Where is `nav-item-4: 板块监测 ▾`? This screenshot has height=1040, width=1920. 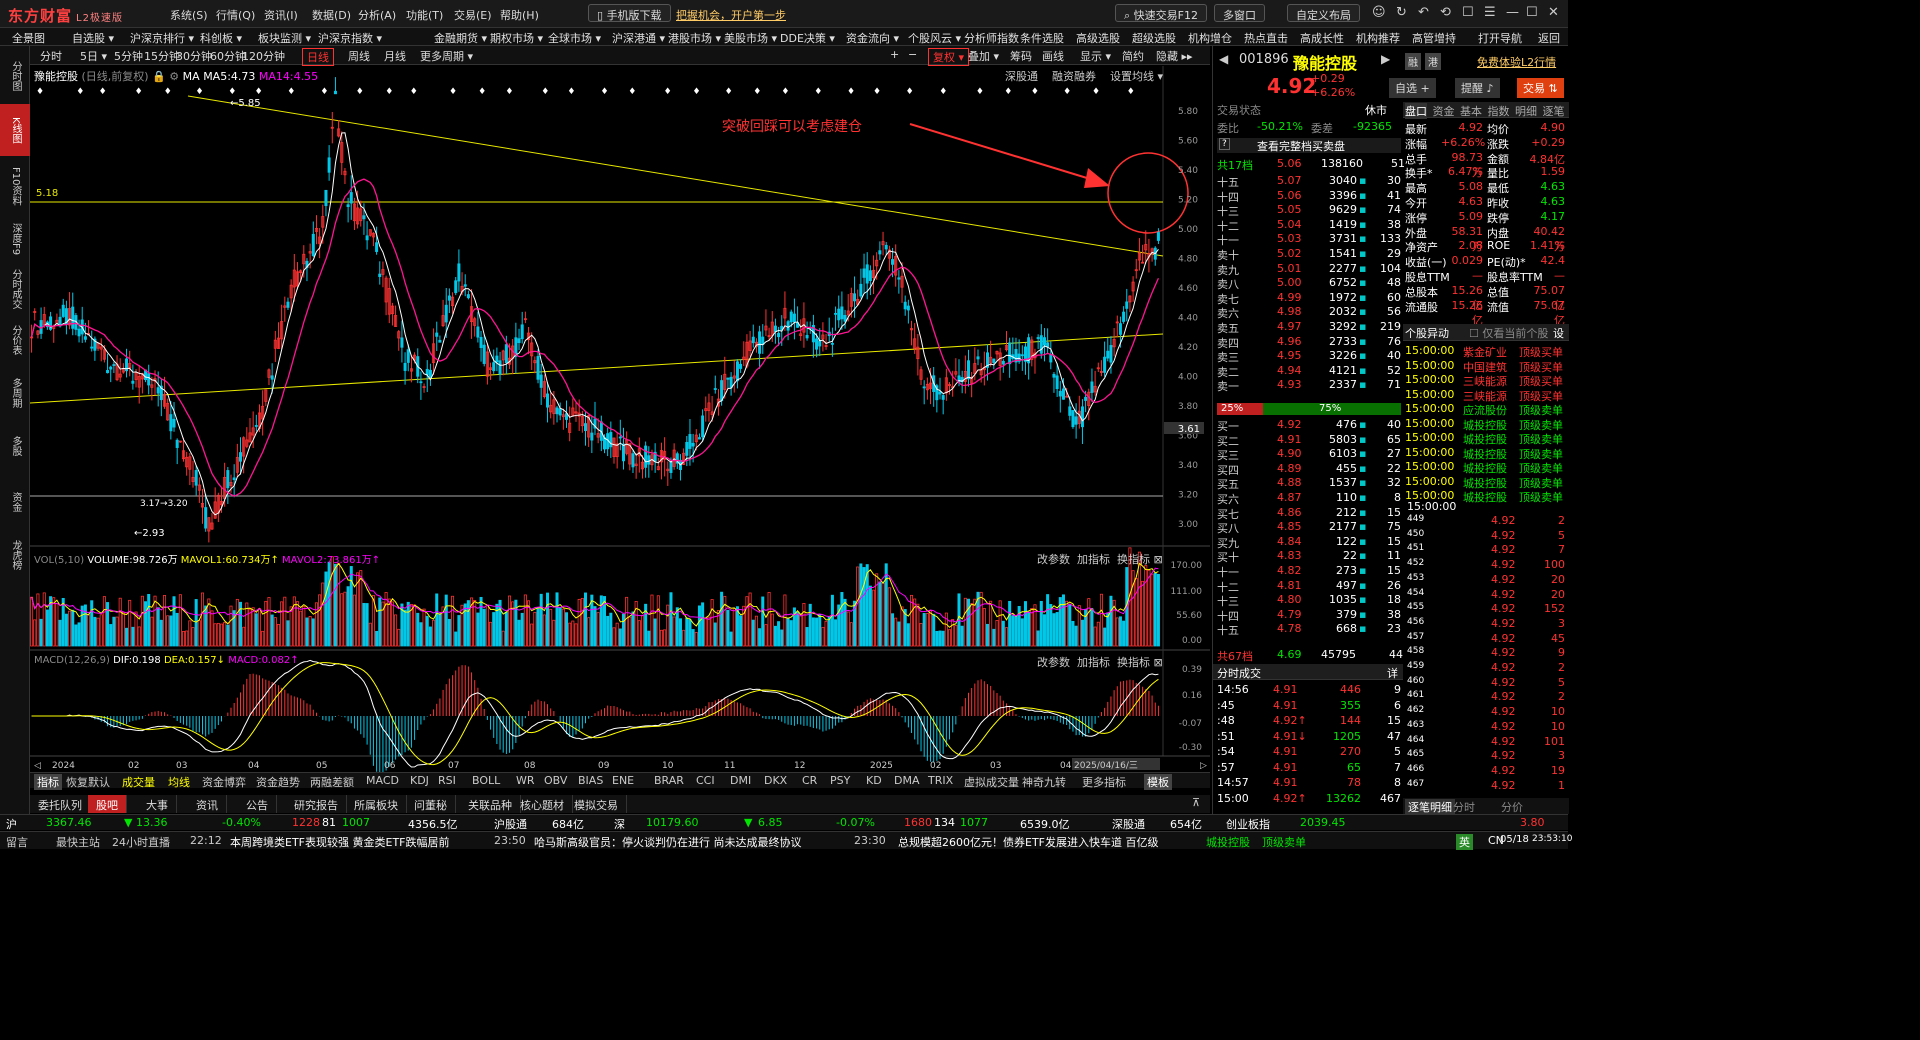
nav-item-4: 板块监测 ▾ is located at coordinates (284, 38).